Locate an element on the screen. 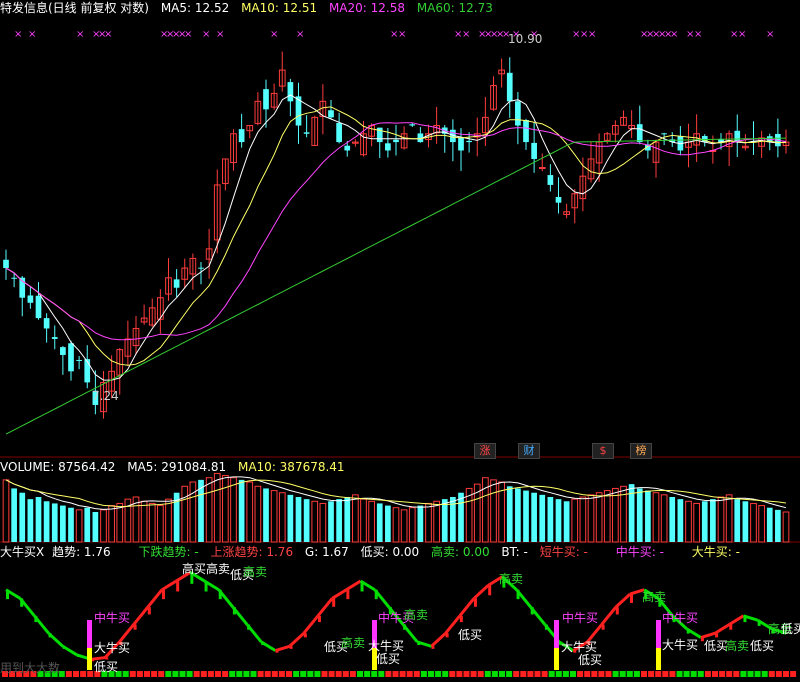 The image size is (800, 682). ma10-label: MA10: 12.51 is located at coordinates (279, 8).